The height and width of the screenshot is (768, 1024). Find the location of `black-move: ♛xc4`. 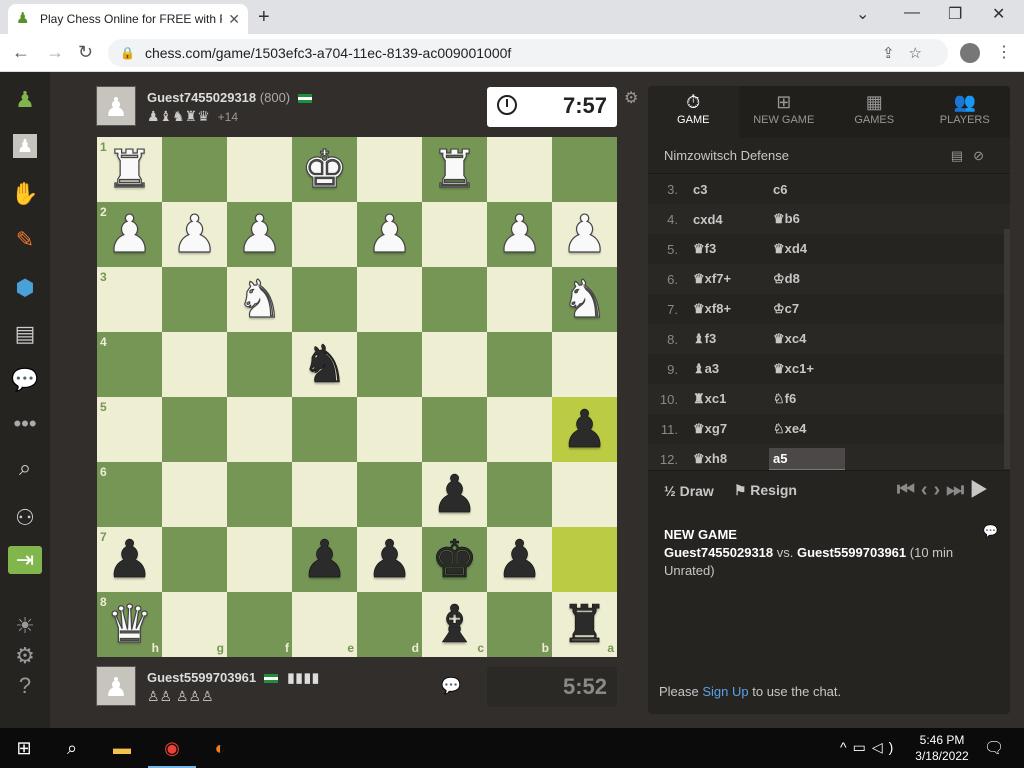

black-move: ♛xc4 is located at coordinates (807, 339).